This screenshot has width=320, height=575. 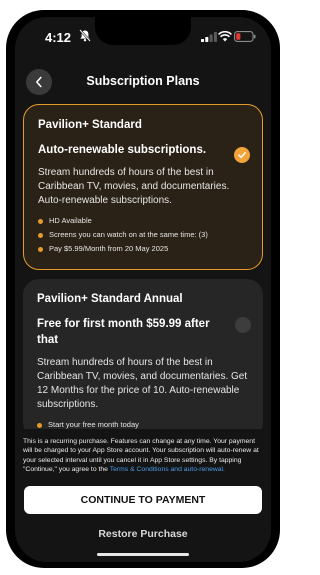 I want to click on restore-purchase-button: Restore Purchase, so click(x=143, y=534).